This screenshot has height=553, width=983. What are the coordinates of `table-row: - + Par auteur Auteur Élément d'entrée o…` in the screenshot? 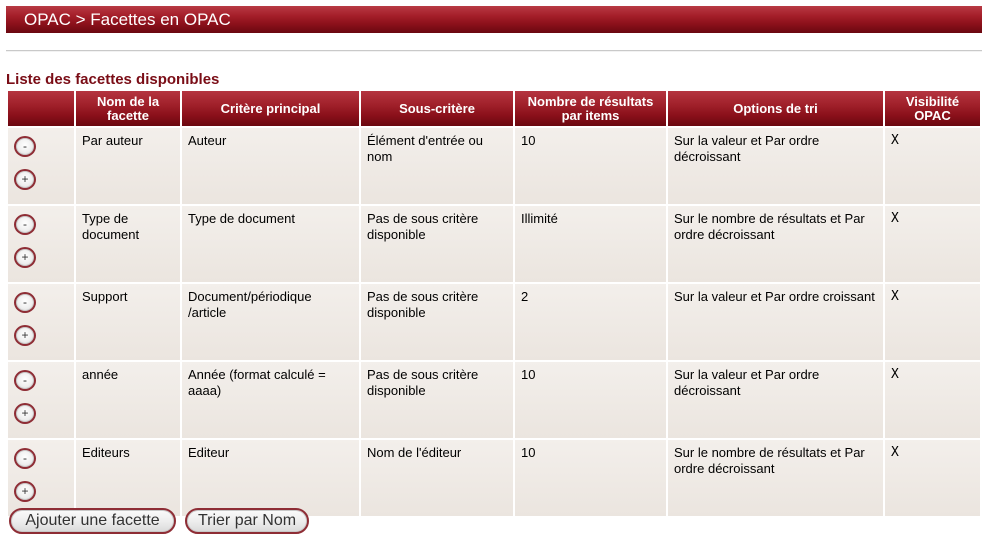 It's located at (494, 166).